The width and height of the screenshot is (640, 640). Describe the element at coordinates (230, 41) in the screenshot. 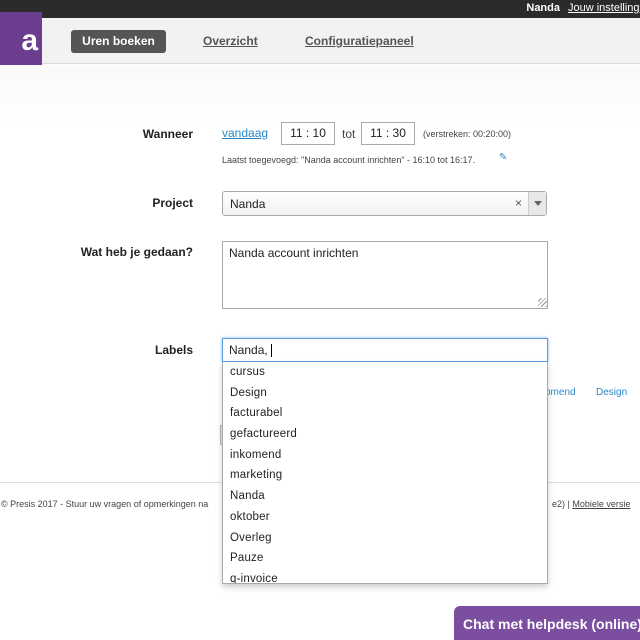

I see `nav-overzicht: Overzicht` at that location.